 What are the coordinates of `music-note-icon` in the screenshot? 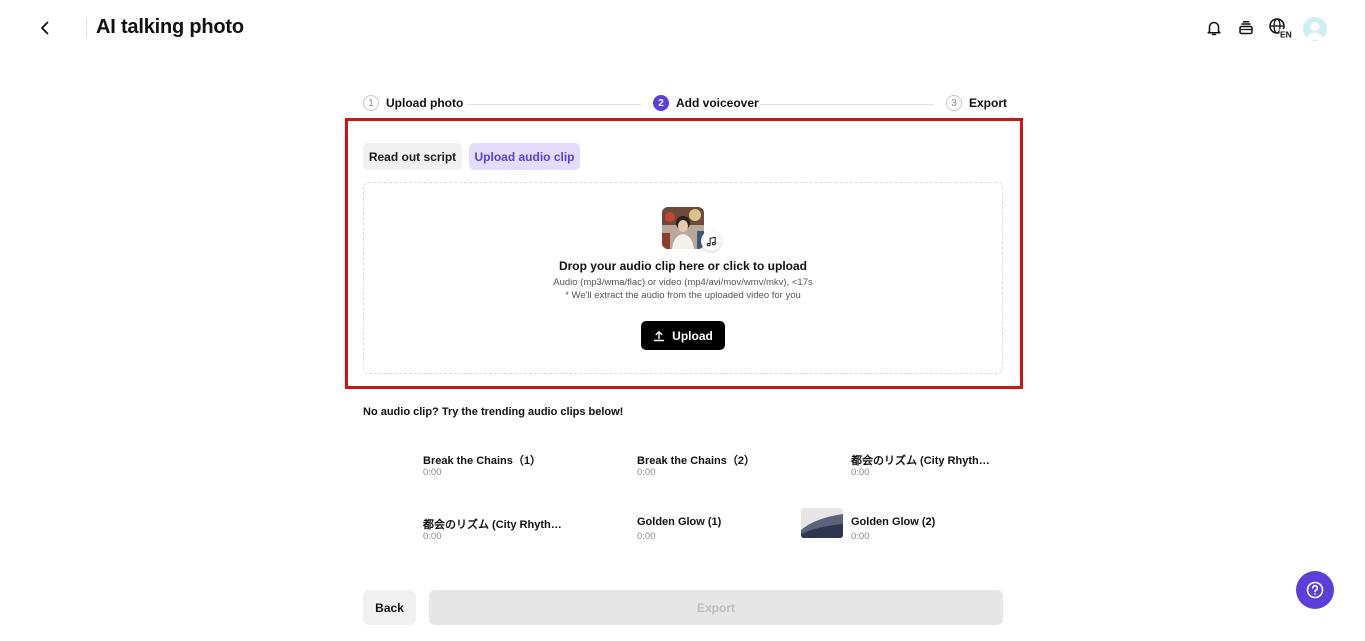 It's located at (711, 241).